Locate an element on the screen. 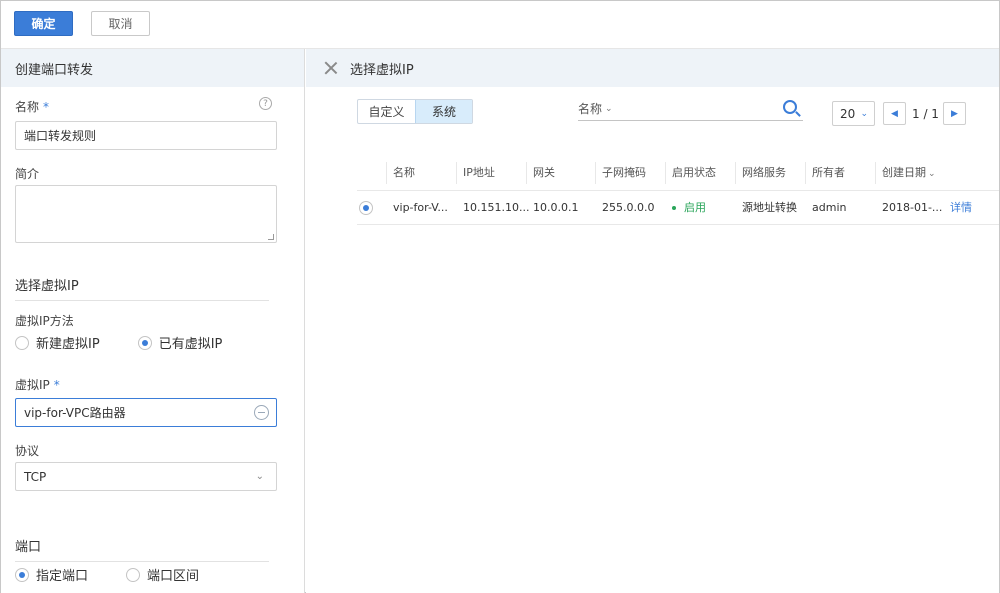  protocol-select: TCP ⌄ is located at coordinates (146, 476).